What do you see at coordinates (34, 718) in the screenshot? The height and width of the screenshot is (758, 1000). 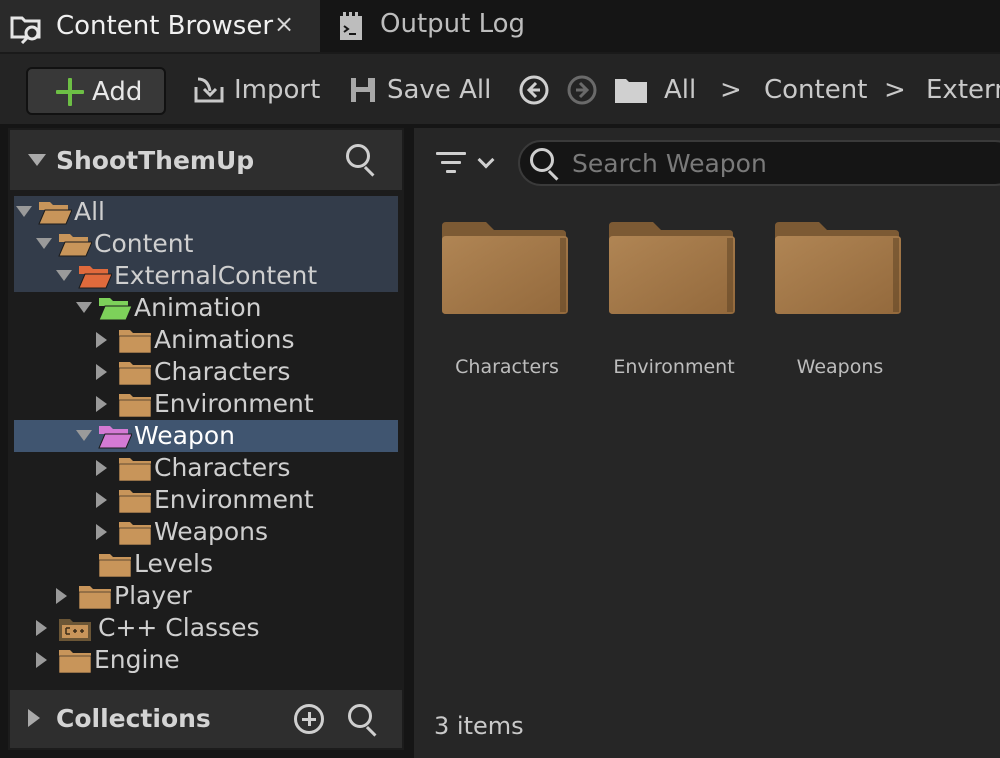 I see `expand-arrow-icon` at bounding box center [34, 718].